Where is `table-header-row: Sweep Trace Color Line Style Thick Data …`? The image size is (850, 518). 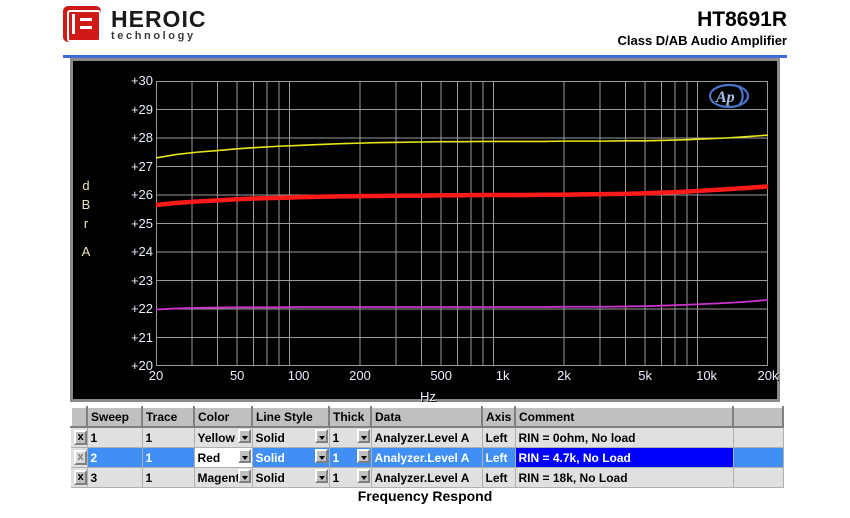 table-header-row: Sweep Trace Color Line Style Thick Data … is located at coordinates (427, 417).